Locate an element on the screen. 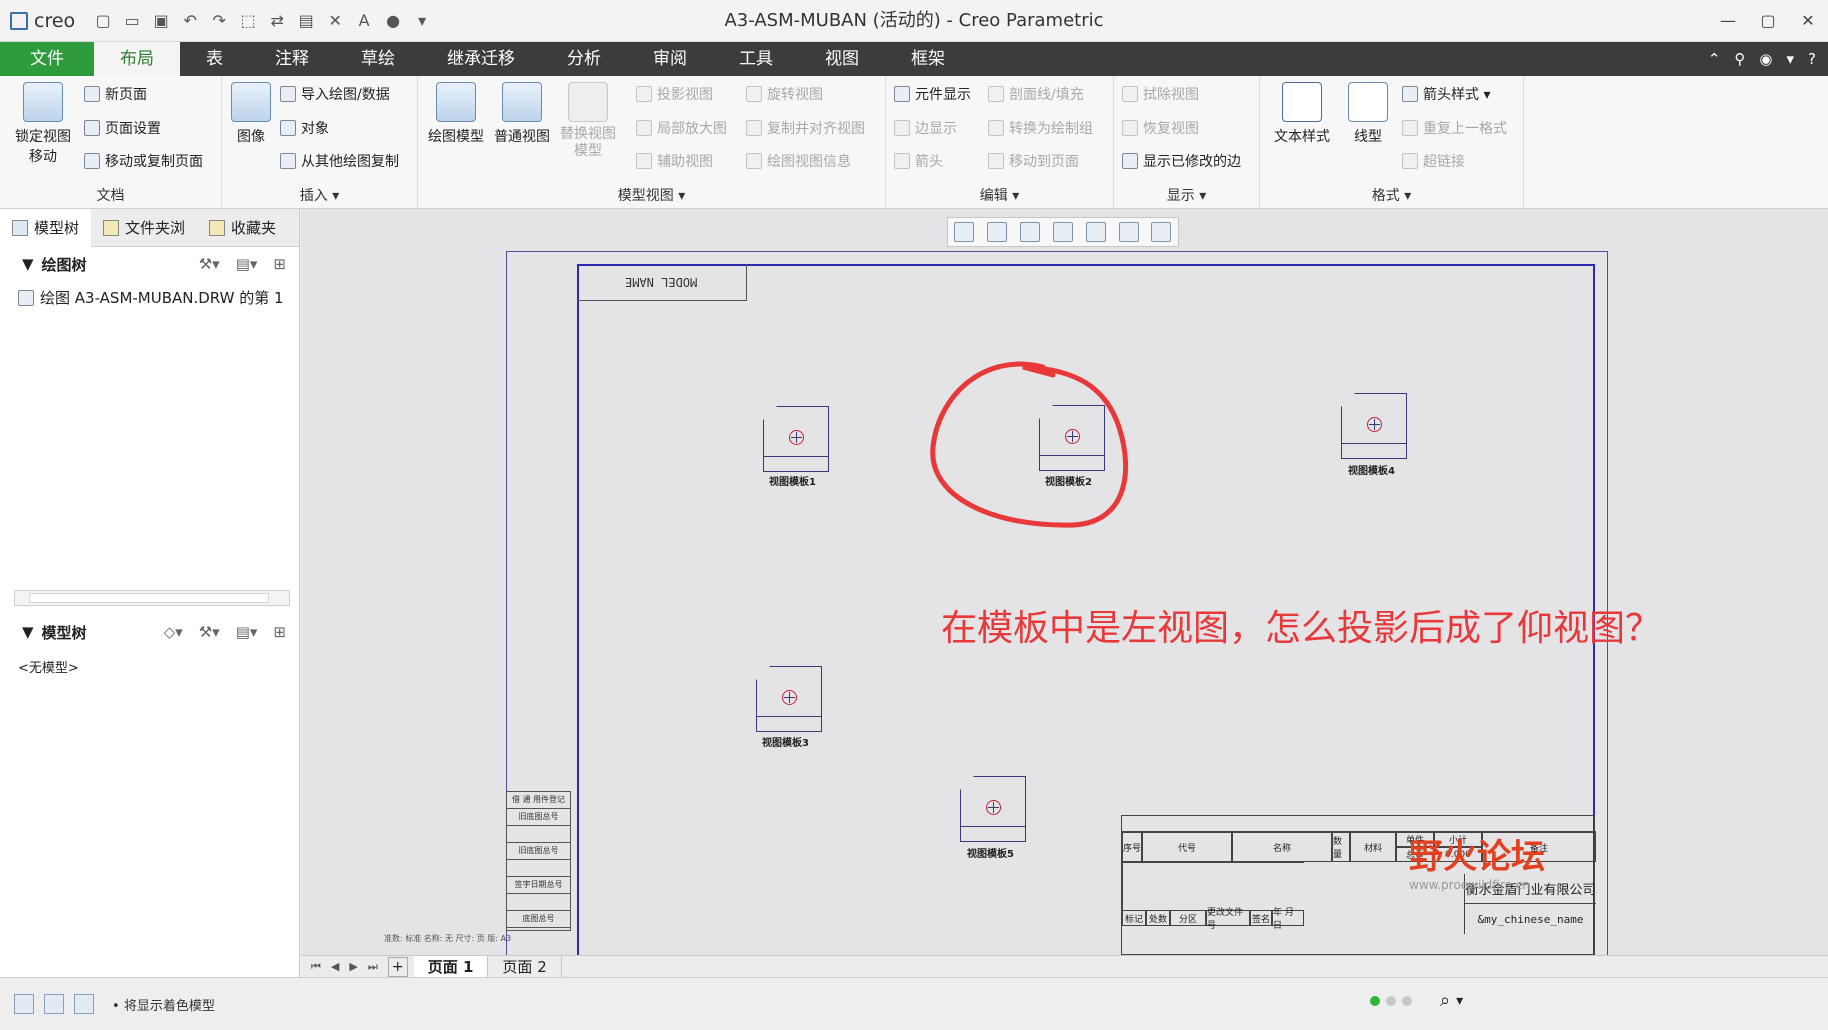 The width and height of the screenshot is (1828, 1030). customize-qat-icon: ▾ is located at coordinates (422, 21).